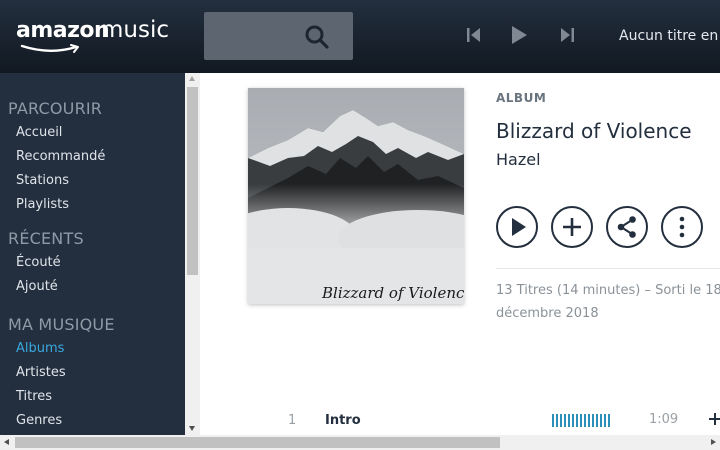 The width and height of the screenshot is (720, 450). Describe the element at coordinates (42, 204) in the screenshot. I see `sidebar-item-playlists: Playlists` at that location.